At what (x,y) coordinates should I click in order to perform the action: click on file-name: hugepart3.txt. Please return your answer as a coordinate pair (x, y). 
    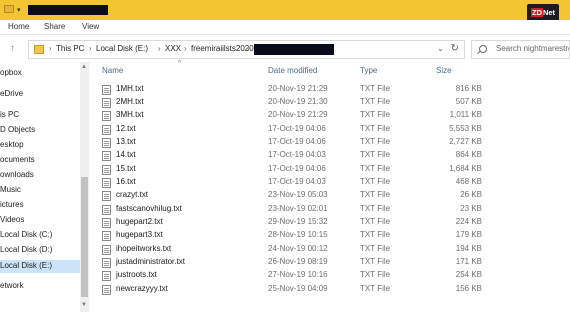
    Looking at the image, I should click on (139, 235).